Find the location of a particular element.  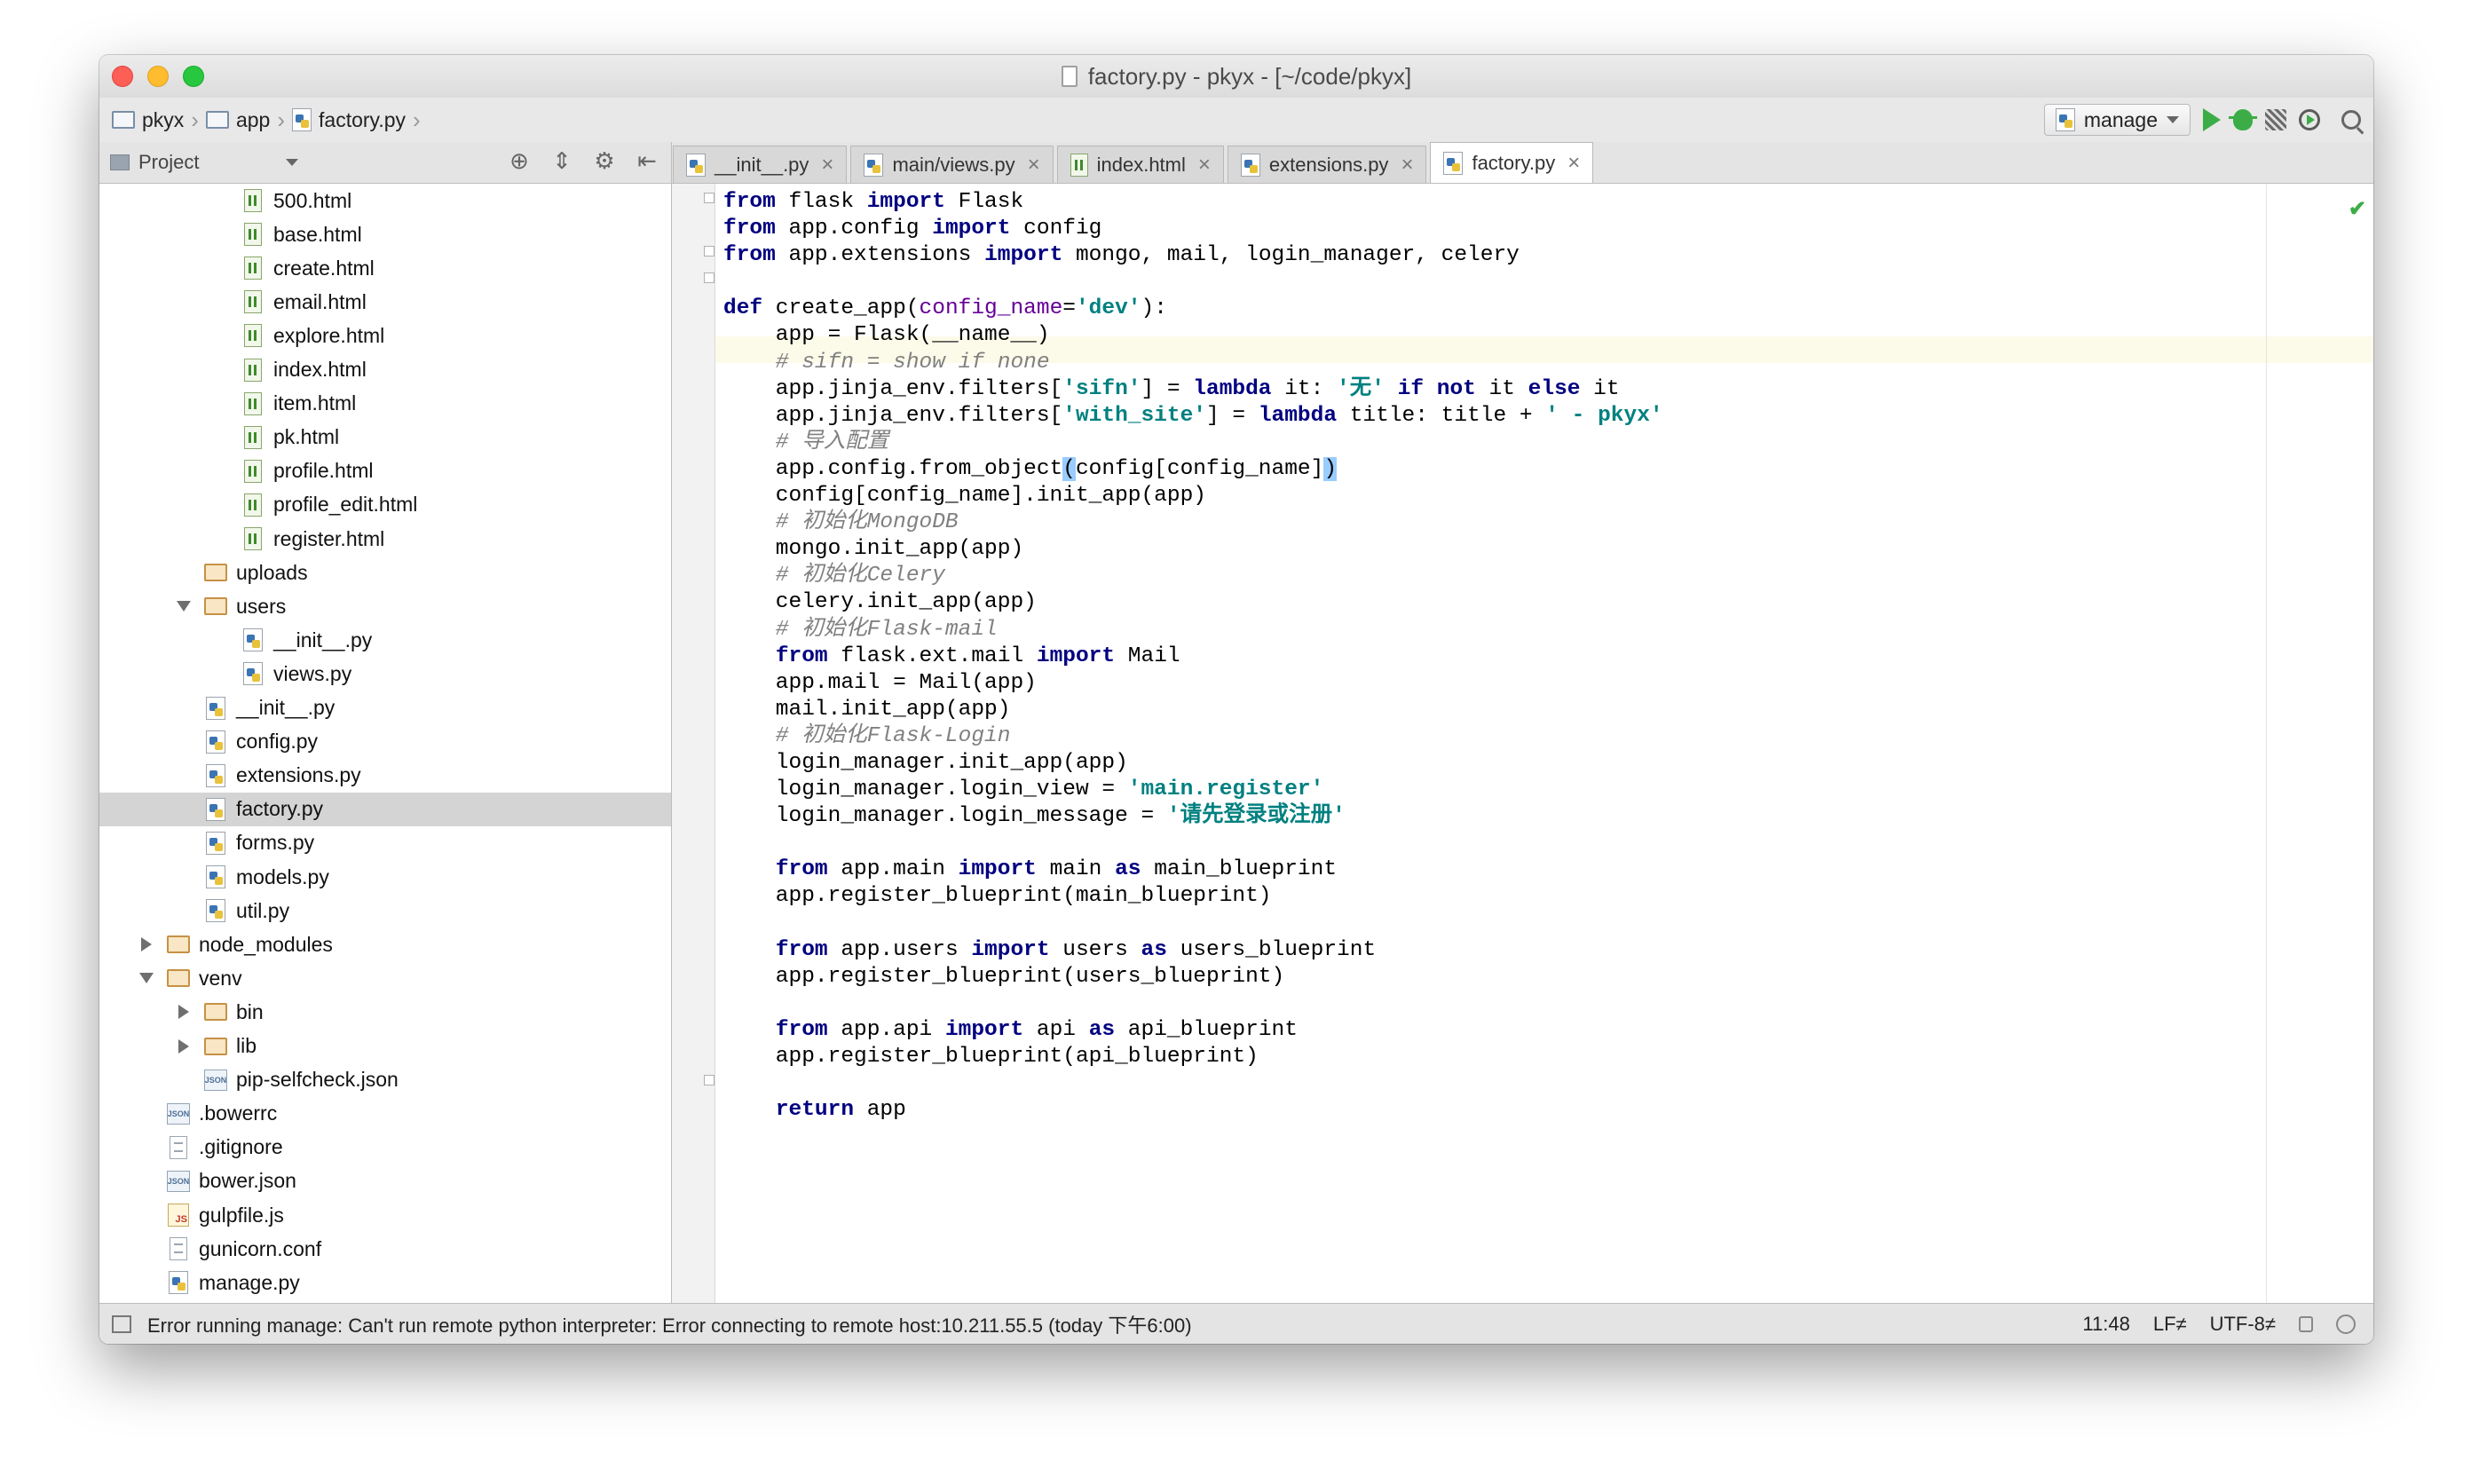

tree-item: node_modules is located at coordinates (385, 944).